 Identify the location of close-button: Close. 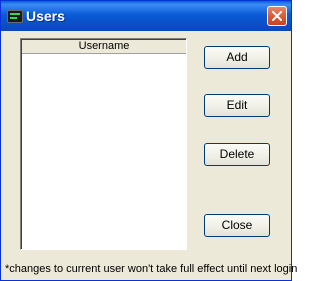
(237, 225).